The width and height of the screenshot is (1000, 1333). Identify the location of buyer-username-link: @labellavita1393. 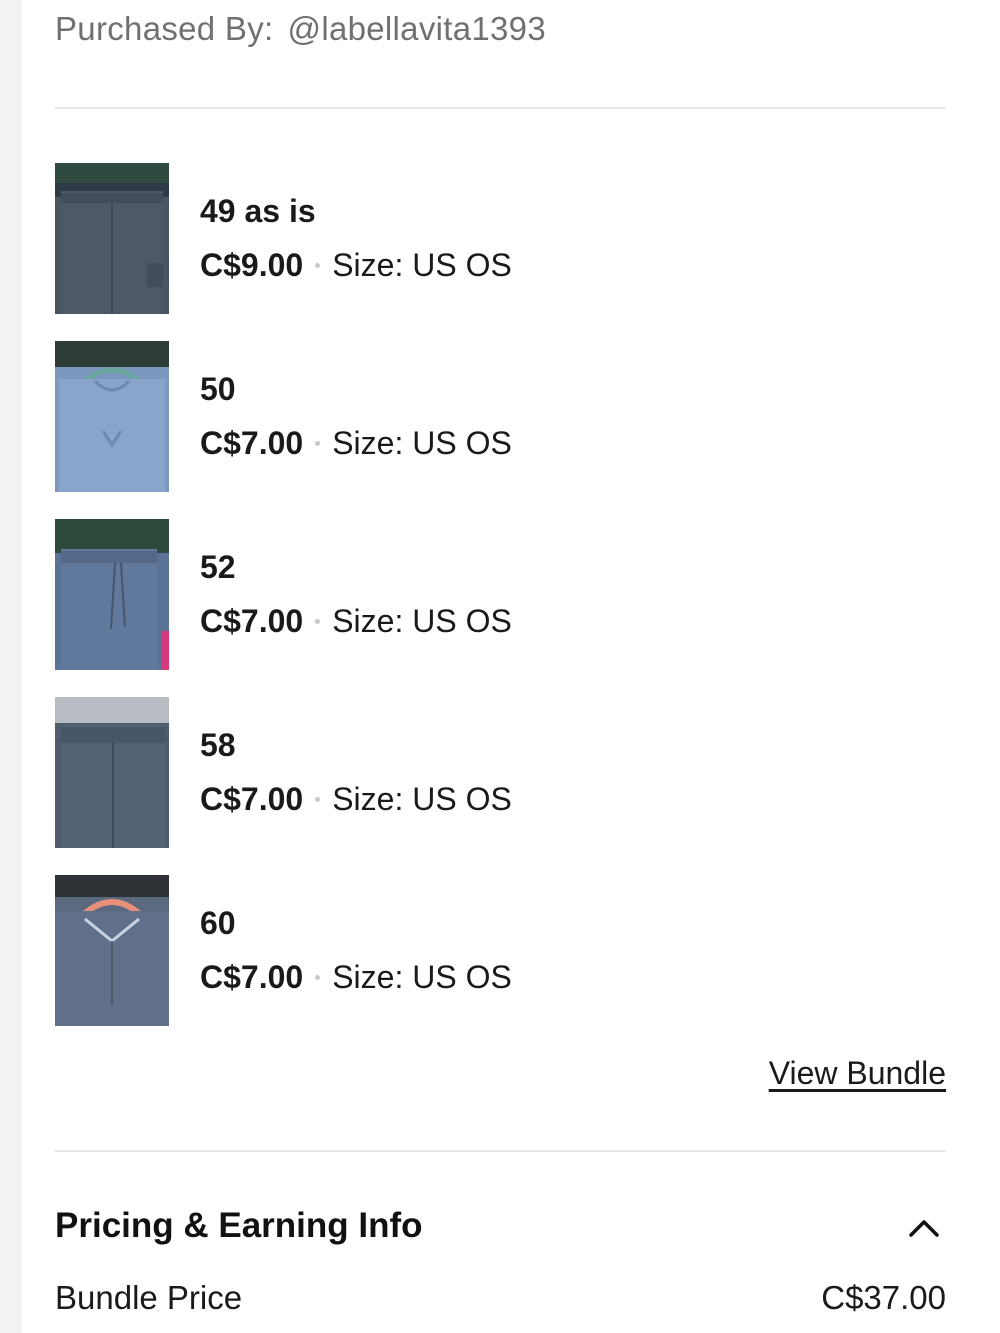
(417, 28).